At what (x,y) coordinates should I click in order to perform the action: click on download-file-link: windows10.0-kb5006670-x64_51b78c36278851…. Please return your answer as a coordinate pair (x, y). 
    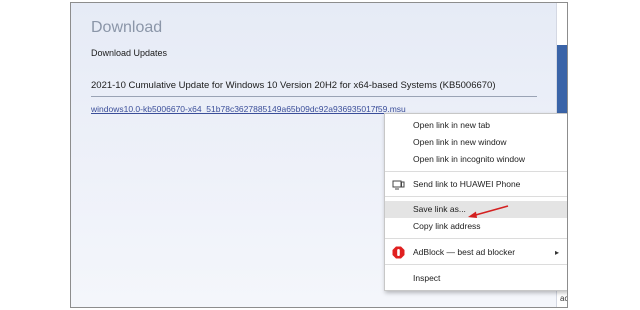
    Looking at the image, I should click on (248, 109).